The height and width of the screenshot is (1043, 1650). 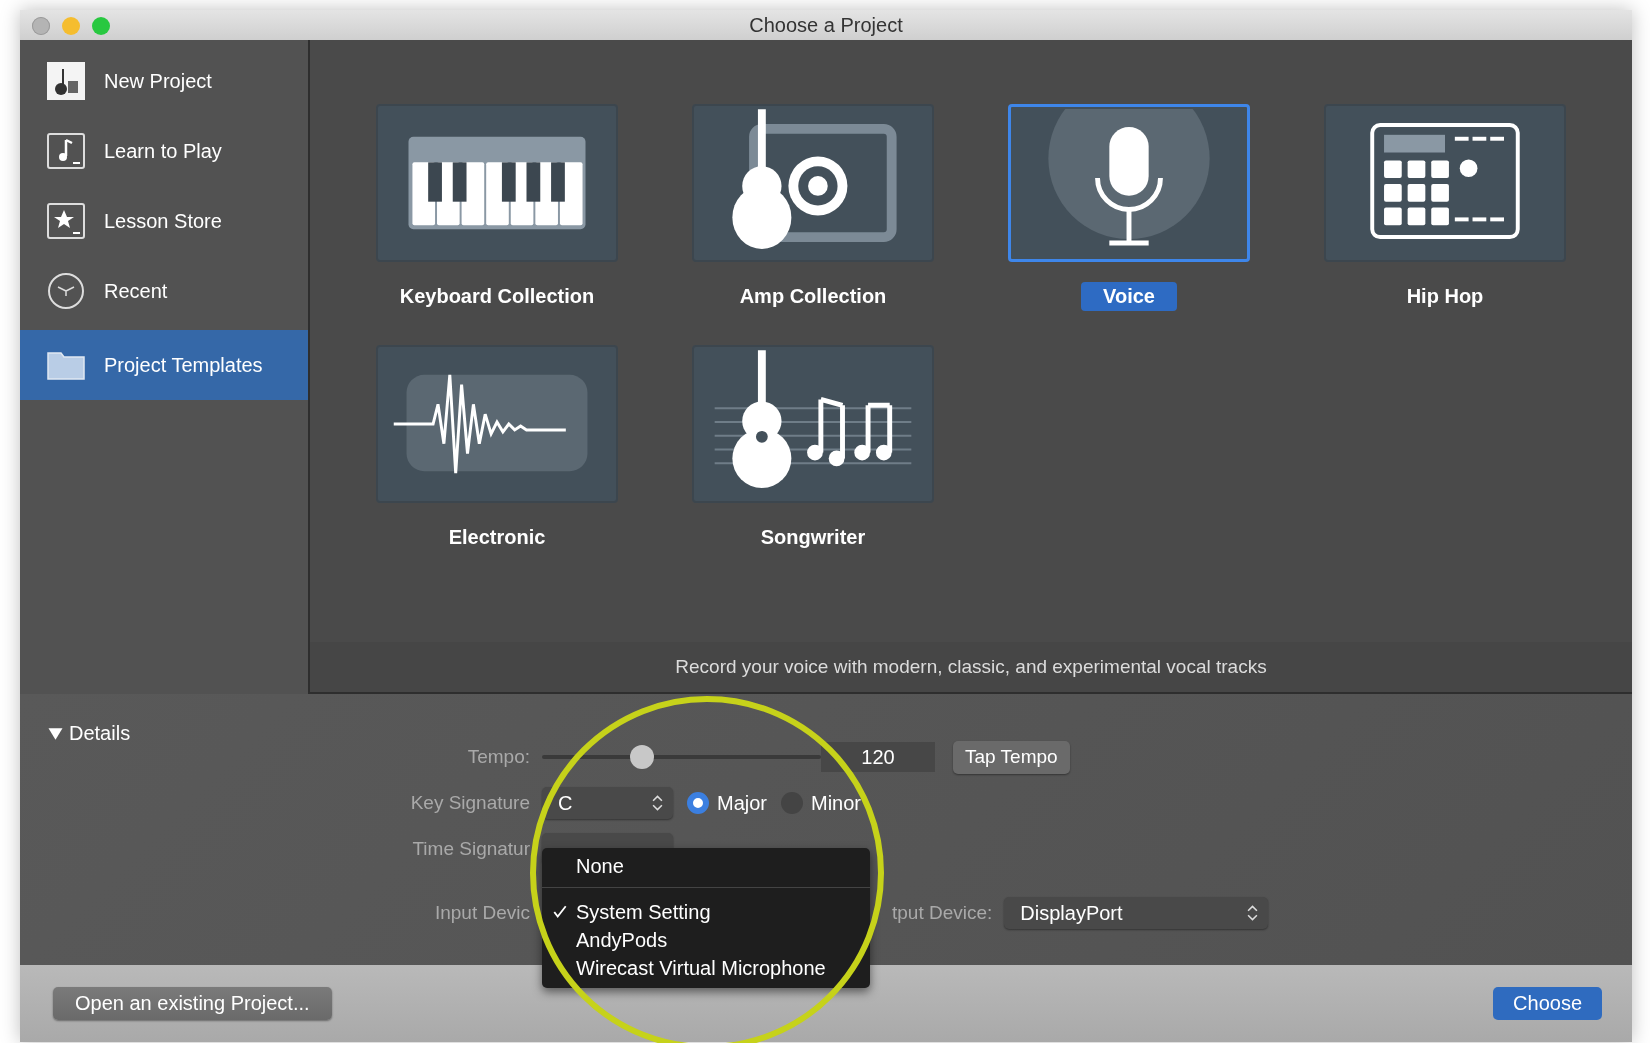 I want to click on template-description: Record your voice with modern, classic, and experimental vocal tracks, so click(x=971, y=667).